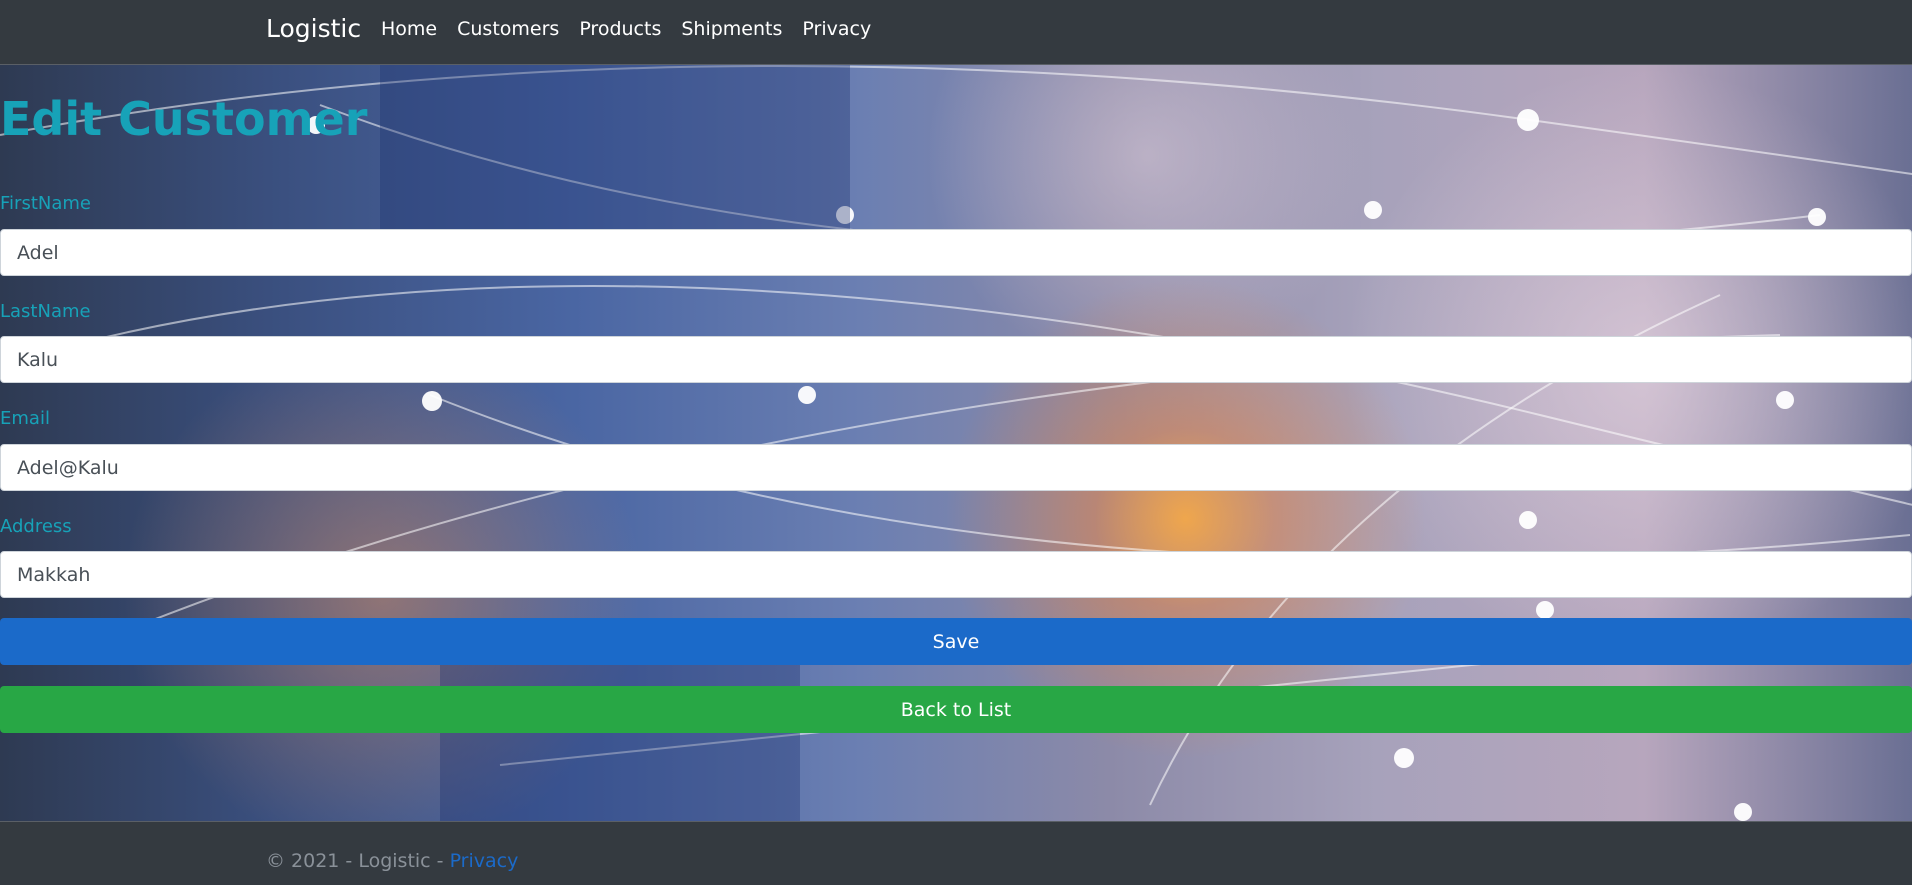 Image resolution: width=1912 pixels, height=885 pixels. What do you see at coordinates (36, 526) in the screenshot?
I see `address-label: Address` at bounding box center [36, 526].